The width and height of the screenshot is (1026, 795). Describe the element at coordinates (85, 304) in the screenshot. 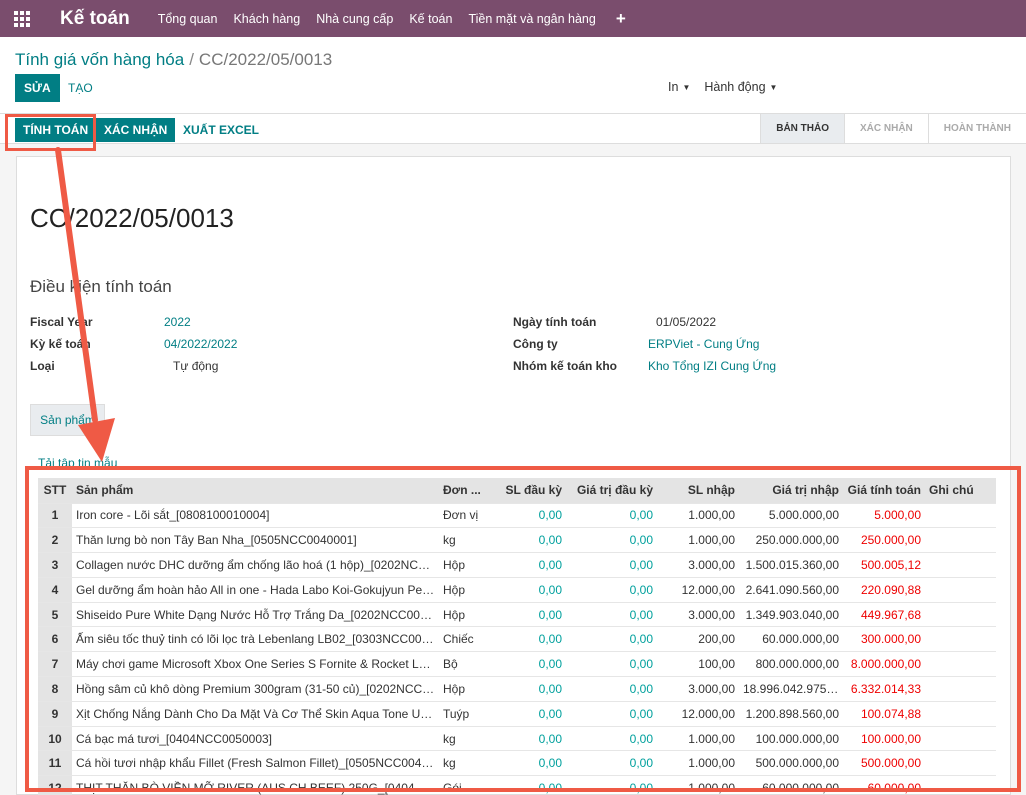

I see `annotation-arrow-icon` at that location.